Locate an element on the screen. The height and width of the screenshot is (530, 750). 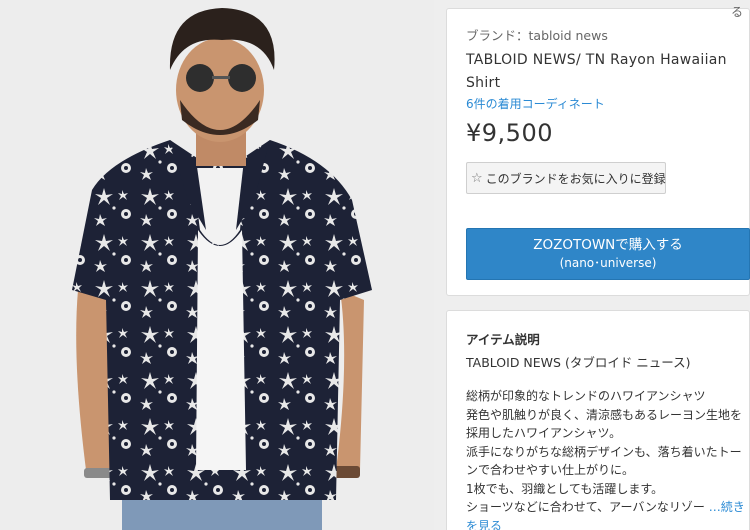
read-more-link-continued: を見る is located at coordinates (484, 524).